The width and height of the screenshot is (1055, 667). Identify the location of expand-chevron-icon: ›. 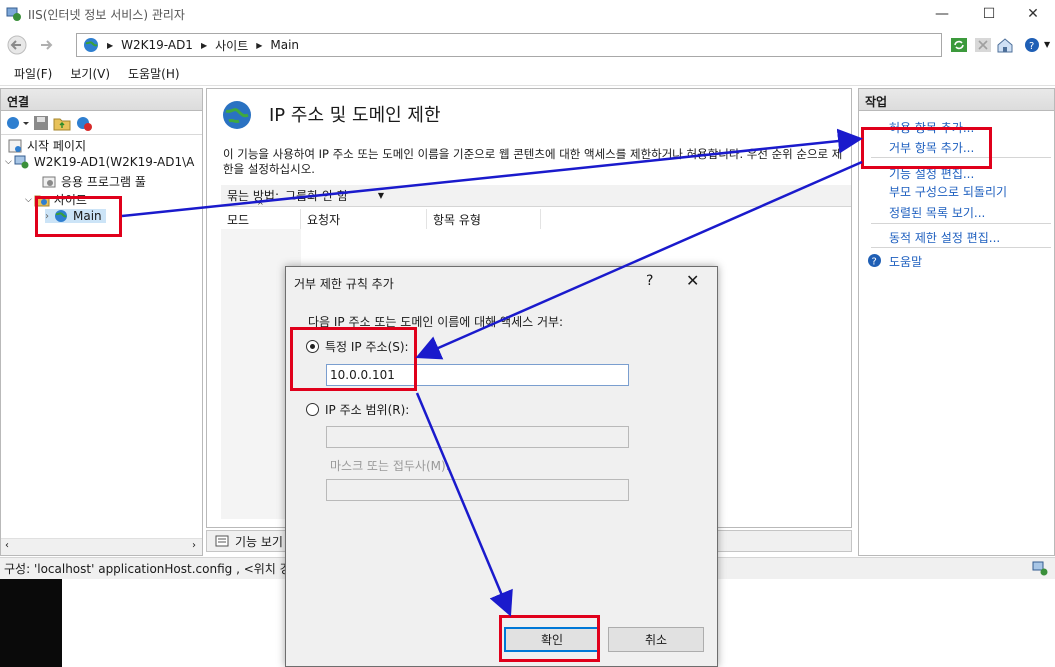
(47, 216).